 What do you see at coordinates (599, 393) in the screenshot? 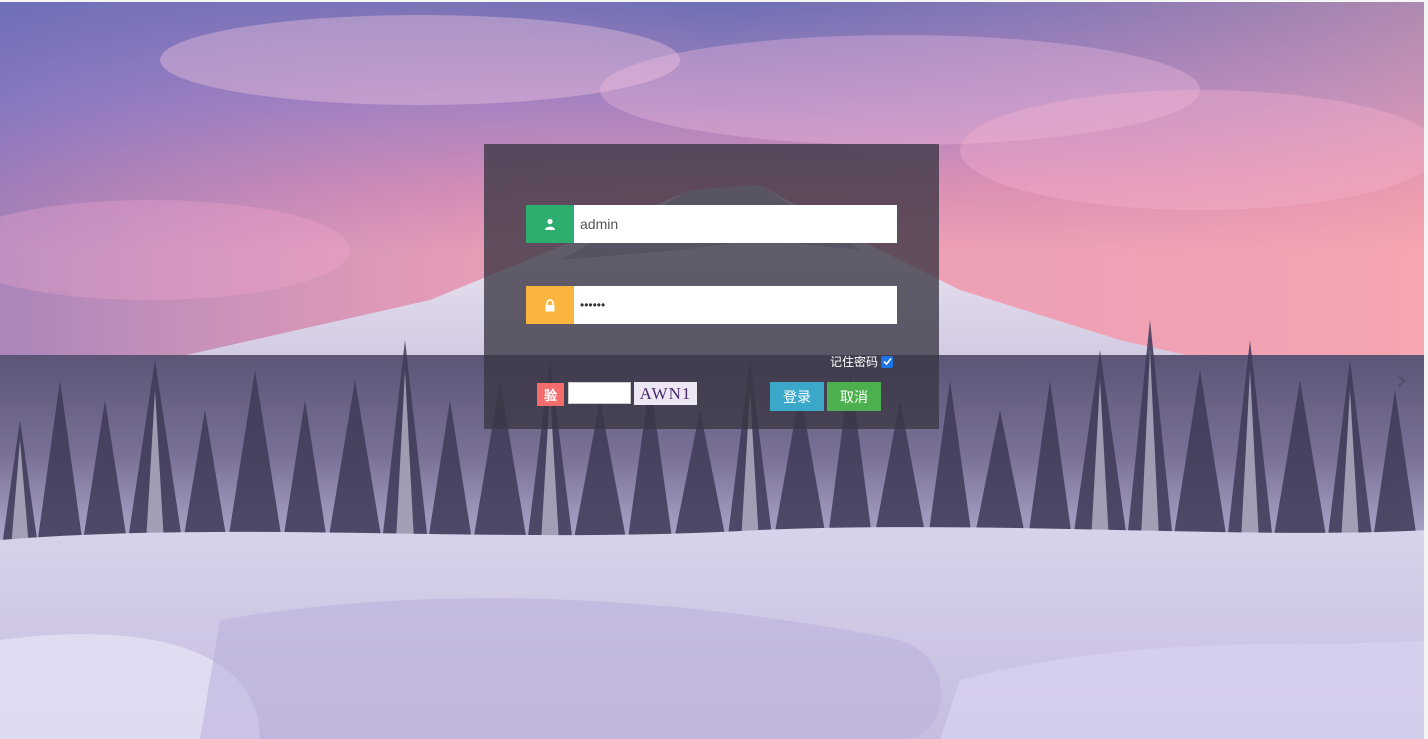
I see `captcha-input` at bounding box center [599, 393].